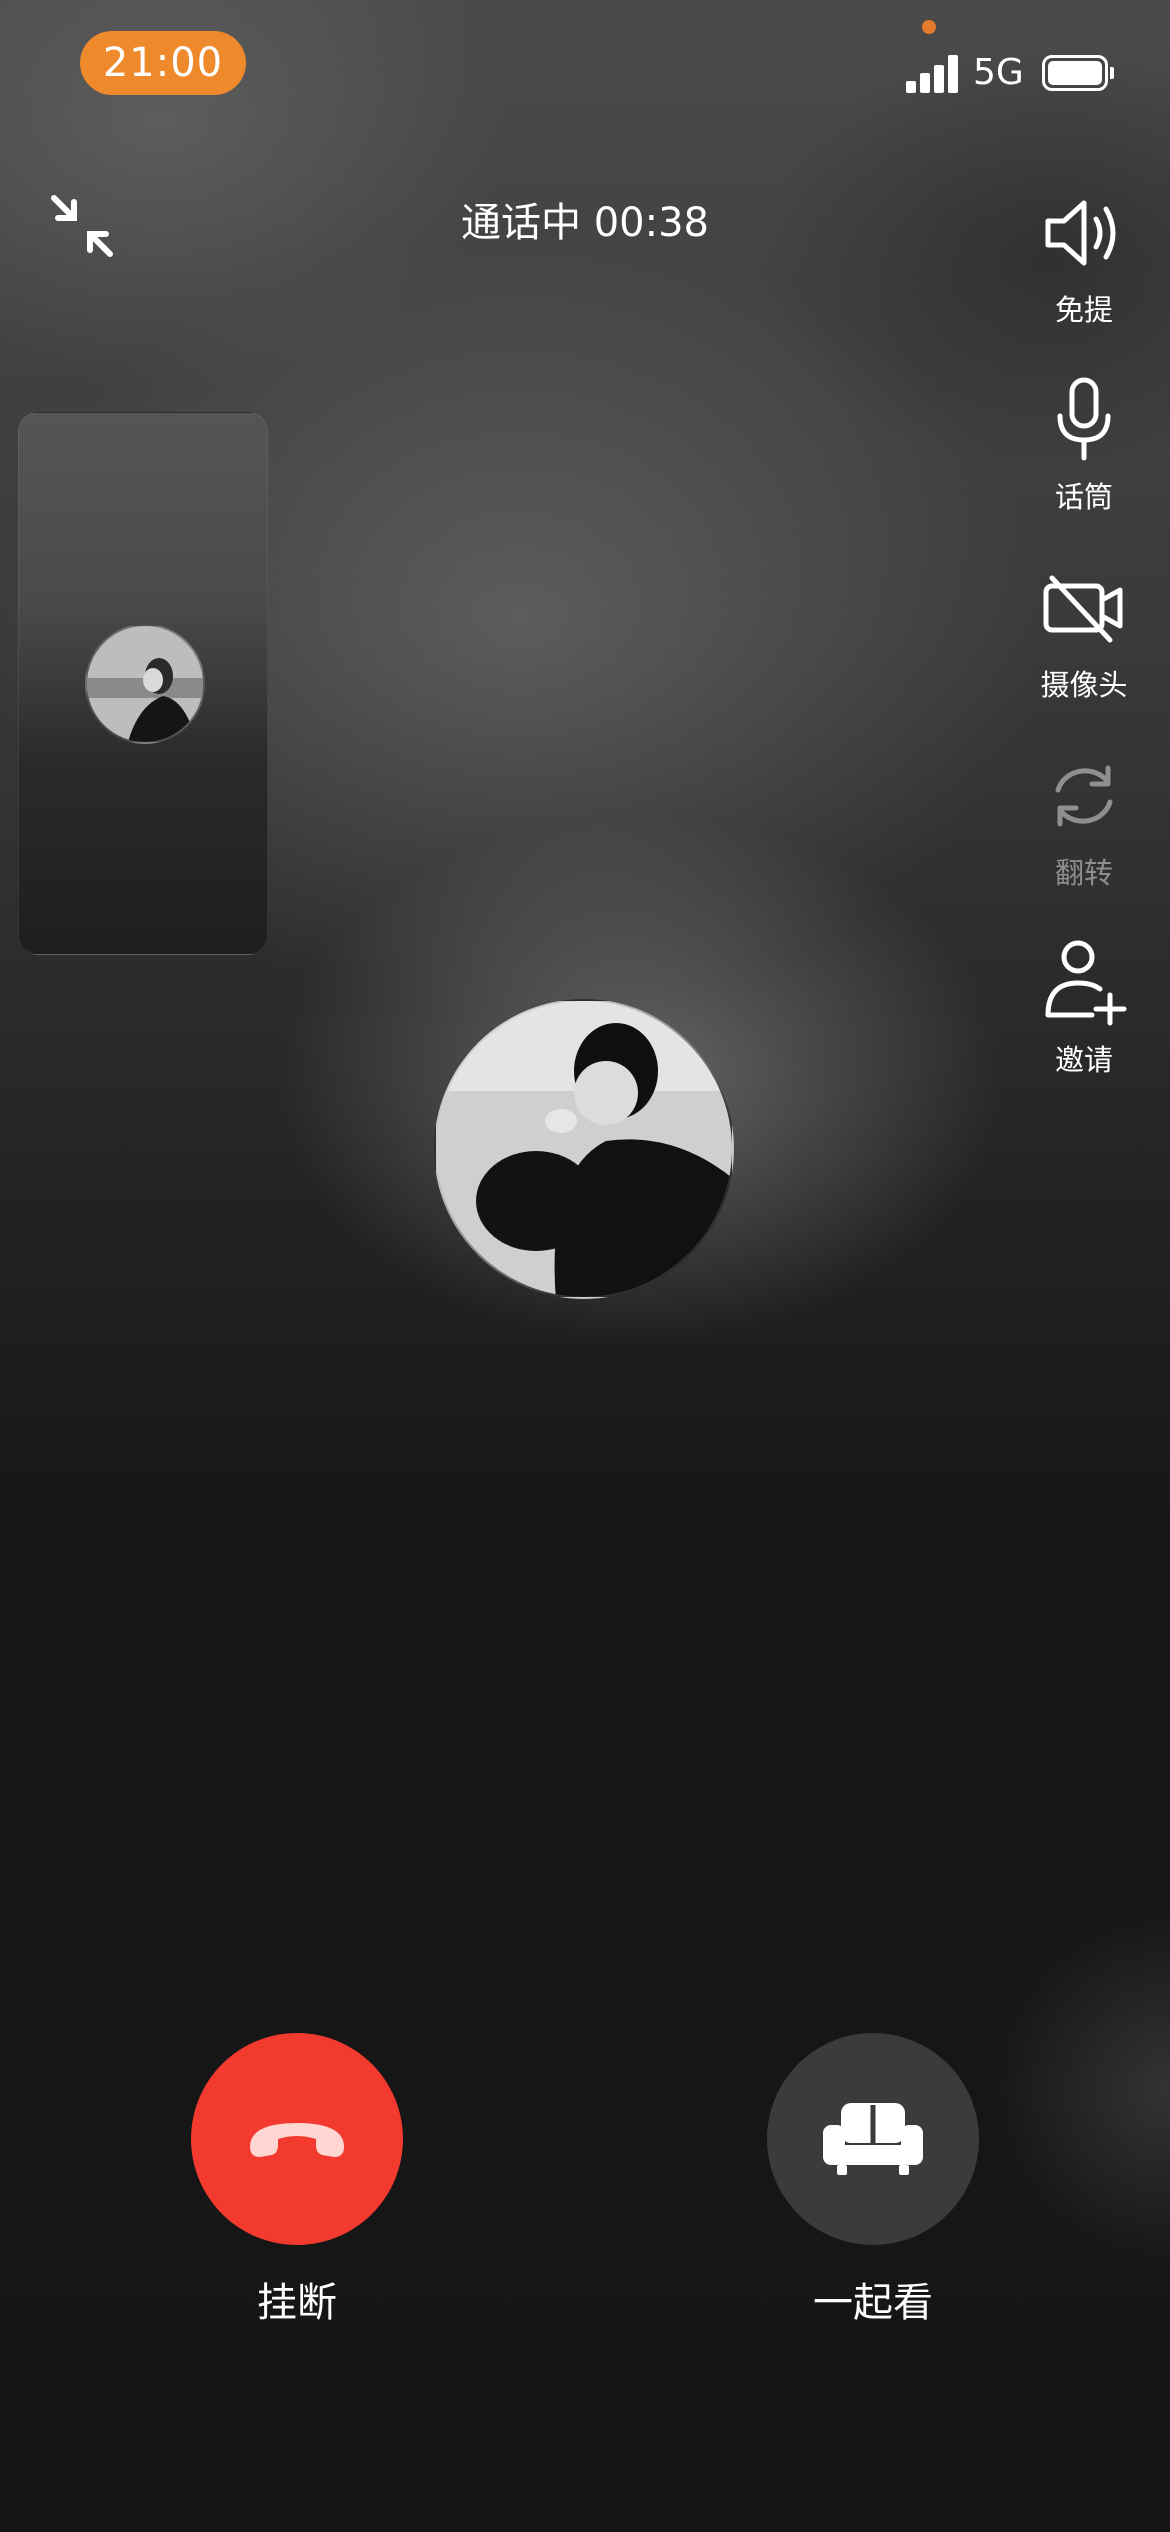 This screenshot has width=1170, height=2532. I want to click on flip-camera-button: 翻转, so click(1084, 820).